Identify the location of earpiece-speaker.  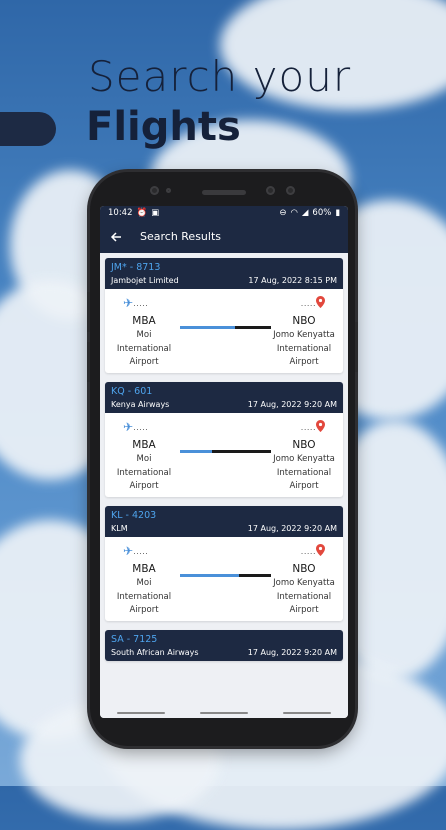
(224, 192).